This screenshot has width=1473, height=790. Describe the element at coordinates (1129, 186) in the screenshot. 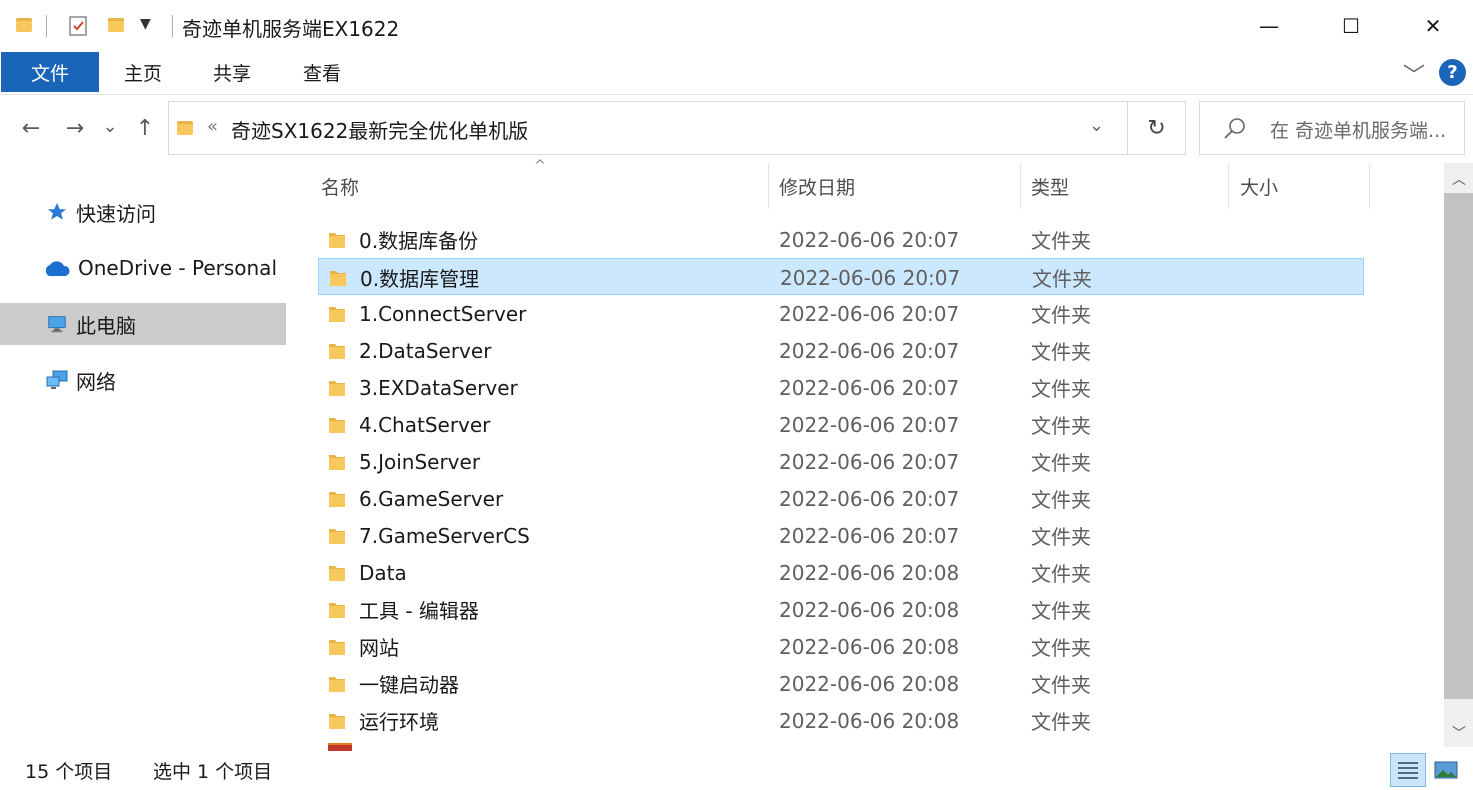

I see `column-header-type: 类型` at that location.